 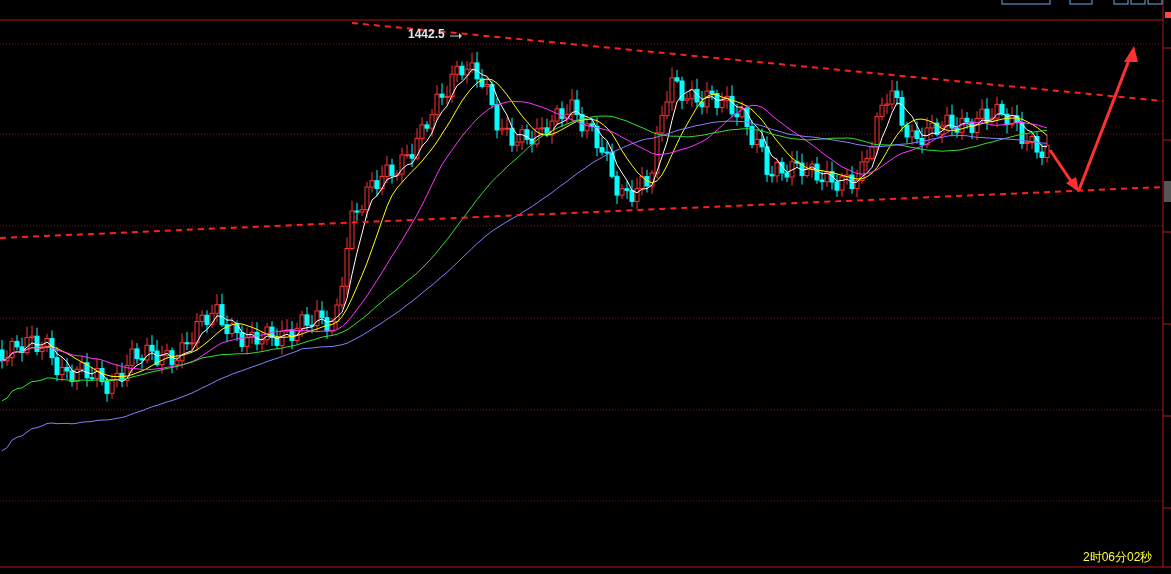 What do you see at coordinates (1118, 557) in the screenshot?
I see `countdown-timer: 2时06分02秒` at bounding box center [1118, 557].